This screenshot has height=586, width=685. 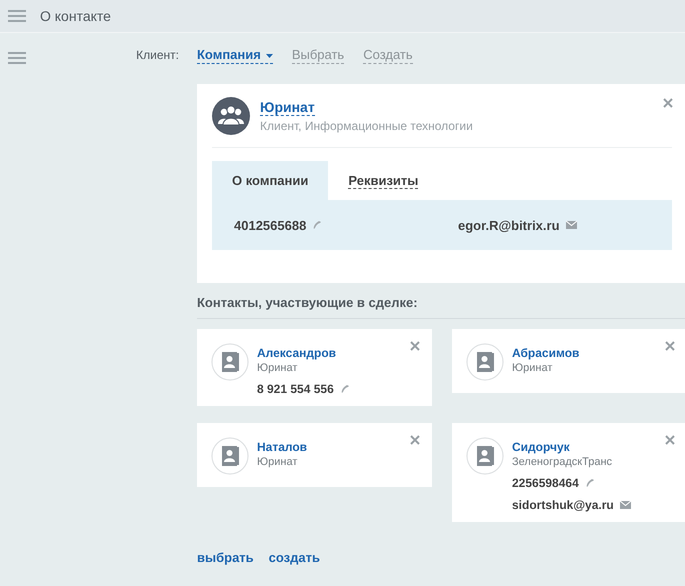 What do you see at coordinates (545, 483) in the screenshot?
I see `phone-number: 2256598464` at bounding box center [545, 483].